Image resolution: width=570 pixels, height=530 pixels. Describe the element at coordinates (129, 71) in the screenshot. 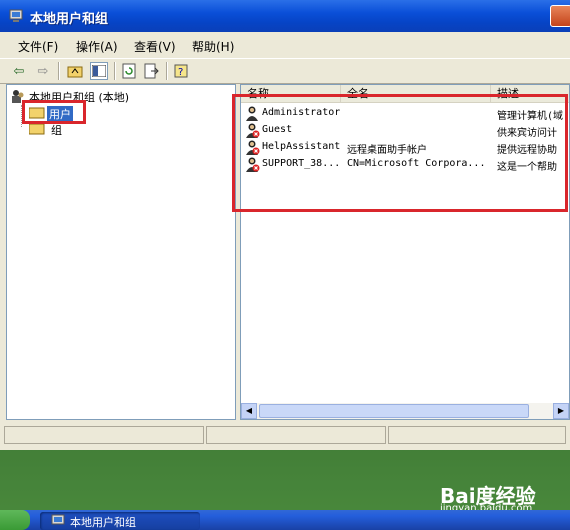

I see `refresh-icon` at that location.